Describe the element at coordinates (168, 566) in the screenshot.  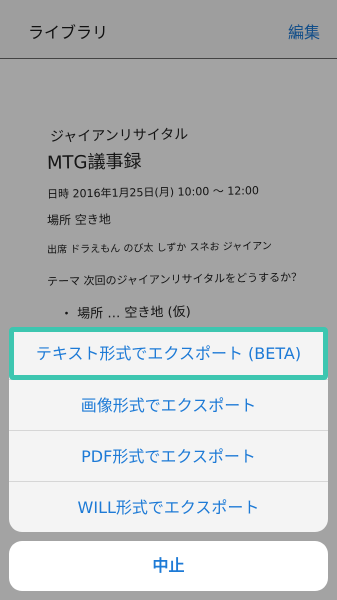
I see `cancel-button: 中止` at that location.